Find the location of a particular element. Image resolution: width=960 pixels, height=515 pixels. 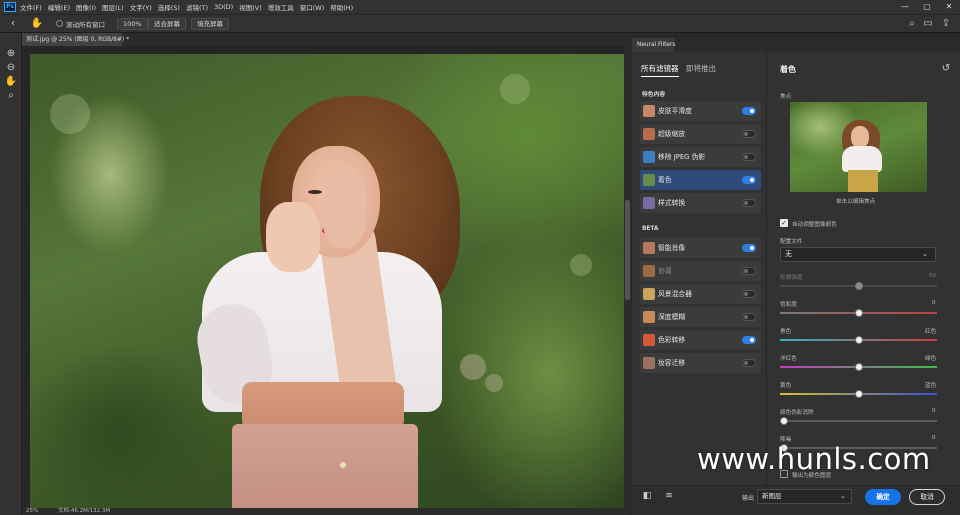

workspace-icon: ▭ is located at coordinates (928, 24).